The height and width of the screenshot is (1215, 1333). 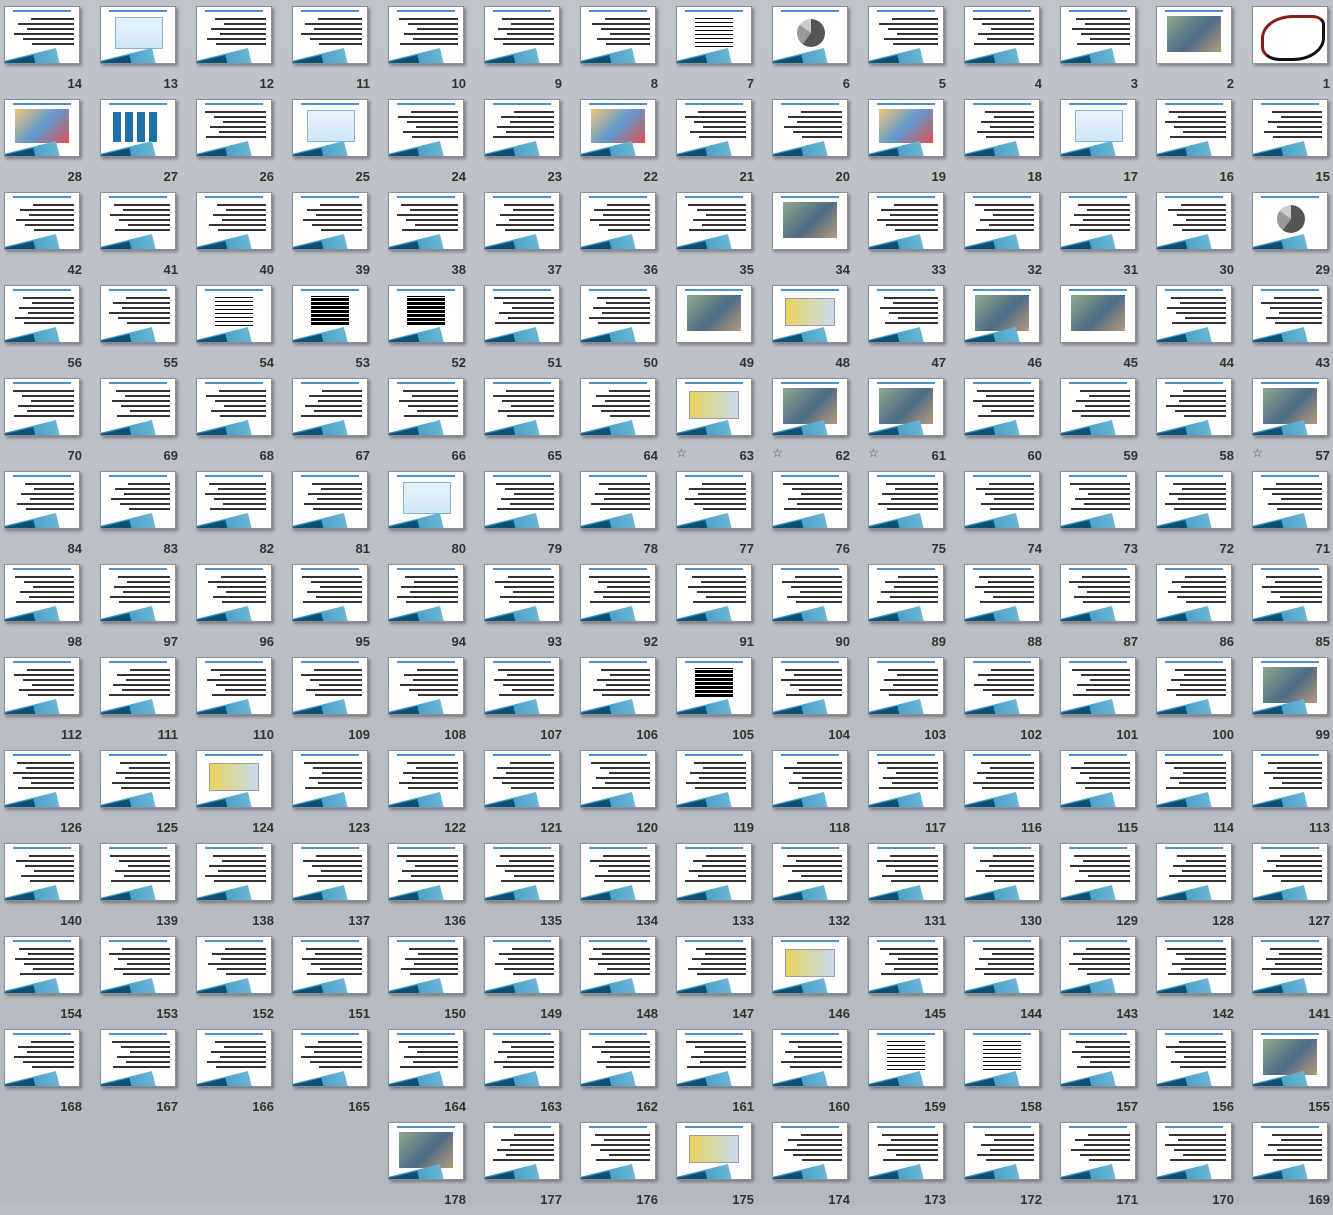 What do you see at coordinates (532, 52) in the screenshot?
I see `slide-thumbnail-9: 9` at bounding box center [532, 52].